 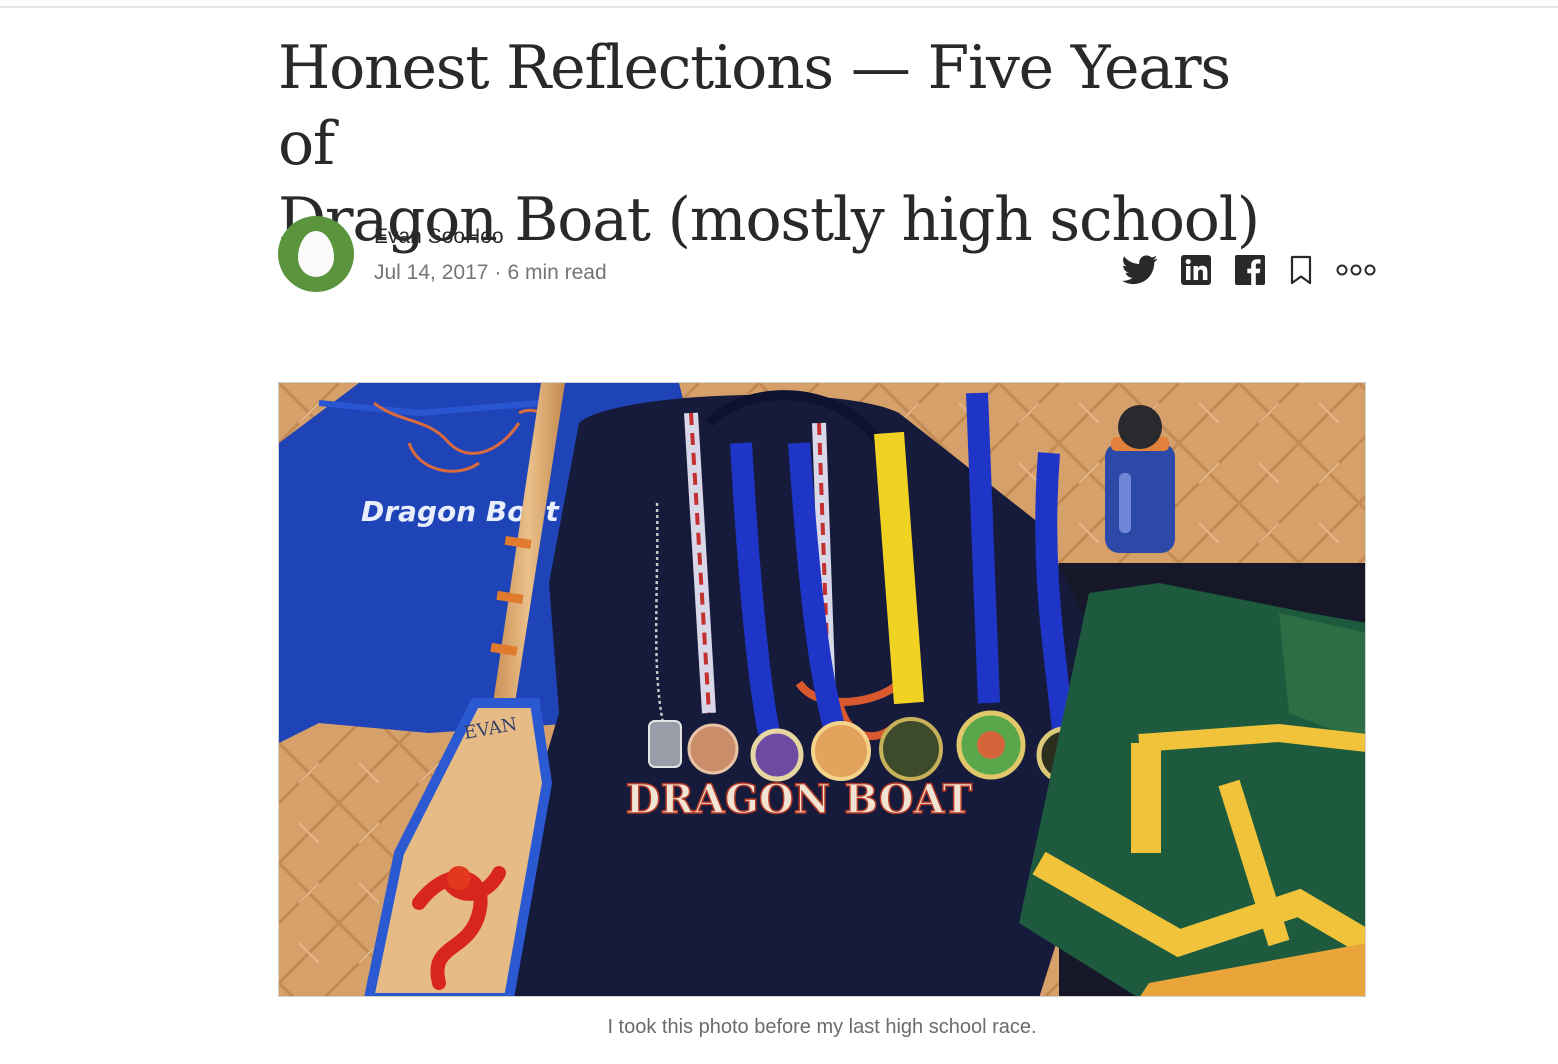 What do you see at coordinates (557, 272) in the screenshot?
I see `read-time: 6 min read` at bounding box center [557, 272].